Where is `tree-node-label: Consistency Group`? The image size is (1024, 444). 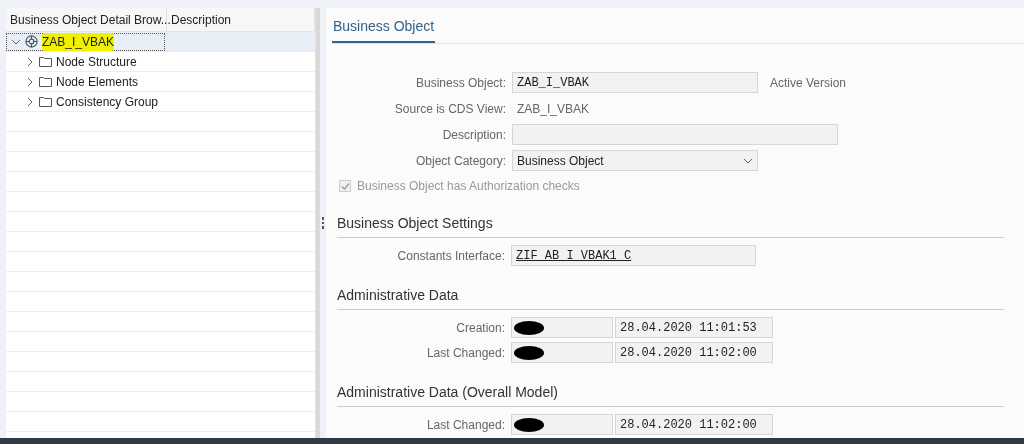
tree-node-label: Consistency Group is located at coordinates (107, 102).